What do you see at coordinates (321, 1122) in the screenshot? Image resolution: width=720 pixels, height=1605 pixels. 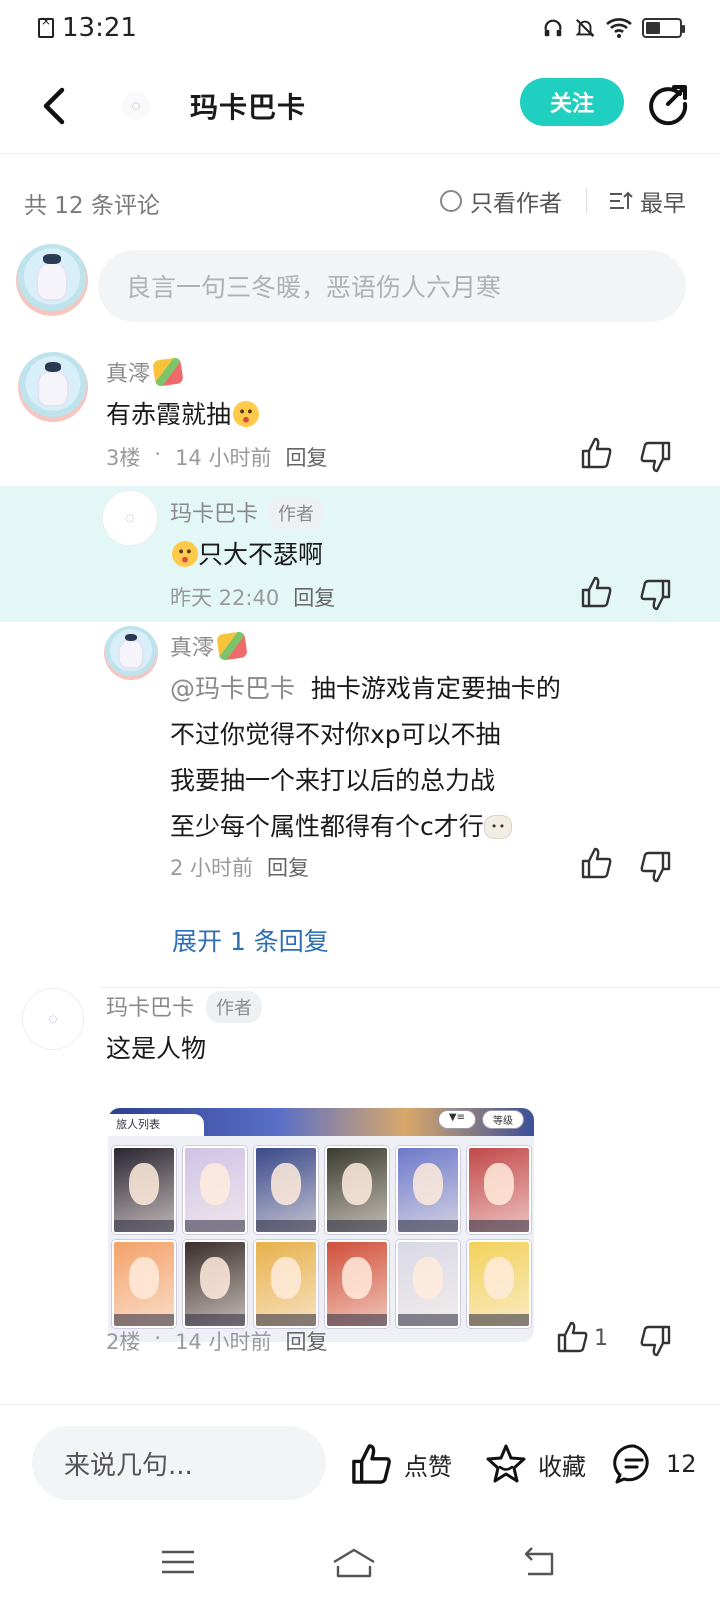 I see `image-header: 旅人列表 ▼≡ 等级` at bounding box center [321, 1122].